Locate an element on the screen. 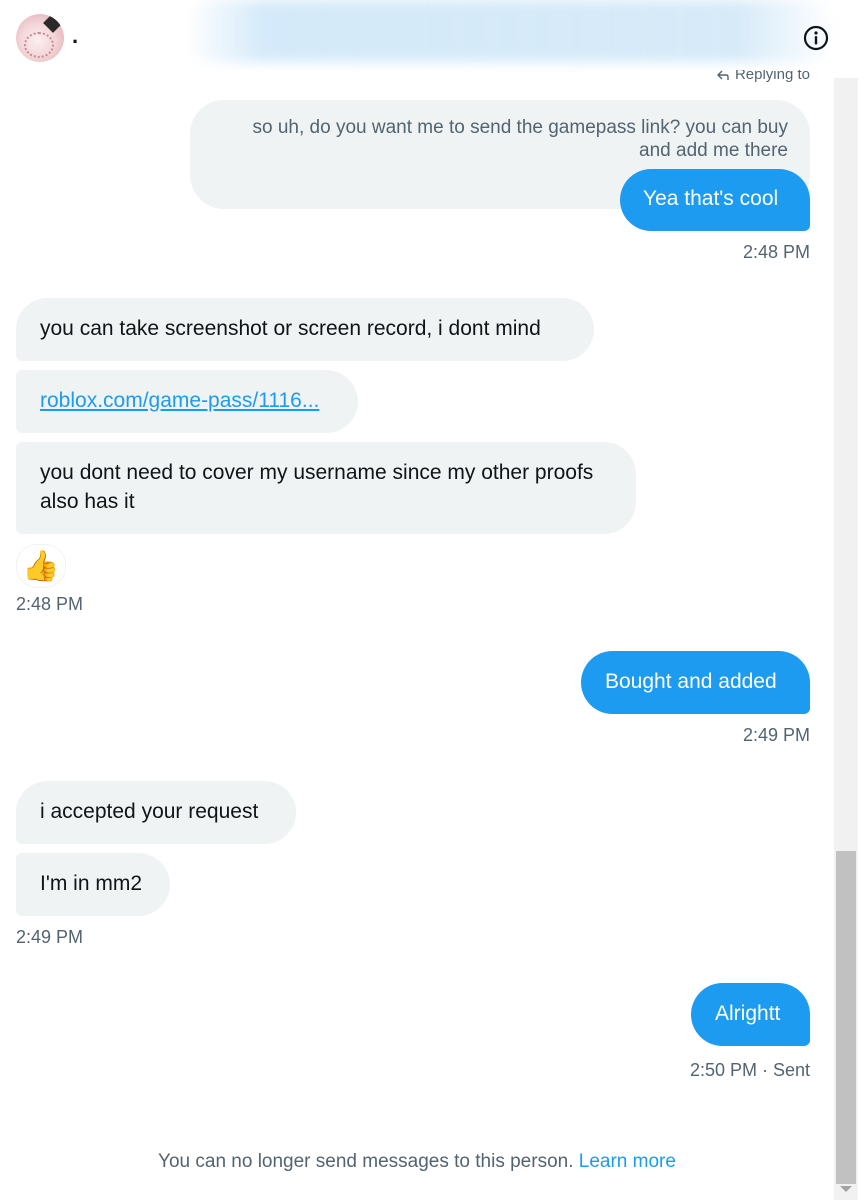  header-blur-overlay is located at coordinates (510, 31).